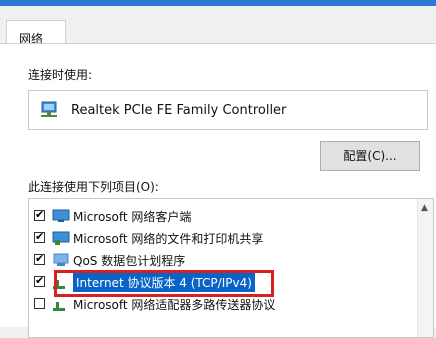 The width and height of the screenshot is (436, 338). What do you see at coordinates (223, 216) in the screenshot?
I see `list-item: ✔ Microsoft 网络客户端` at bounding box center [223, 216].